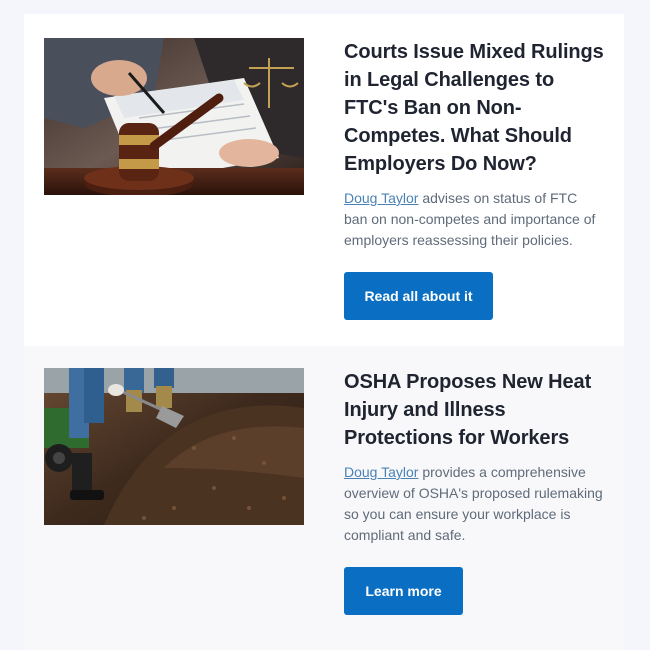 Image resolution: width=650 pixels, height=650 pixels. Describe the element at coordinates (174, 446) in the screenshot. I see `workers-shoveling-mulch-photo` at that location.